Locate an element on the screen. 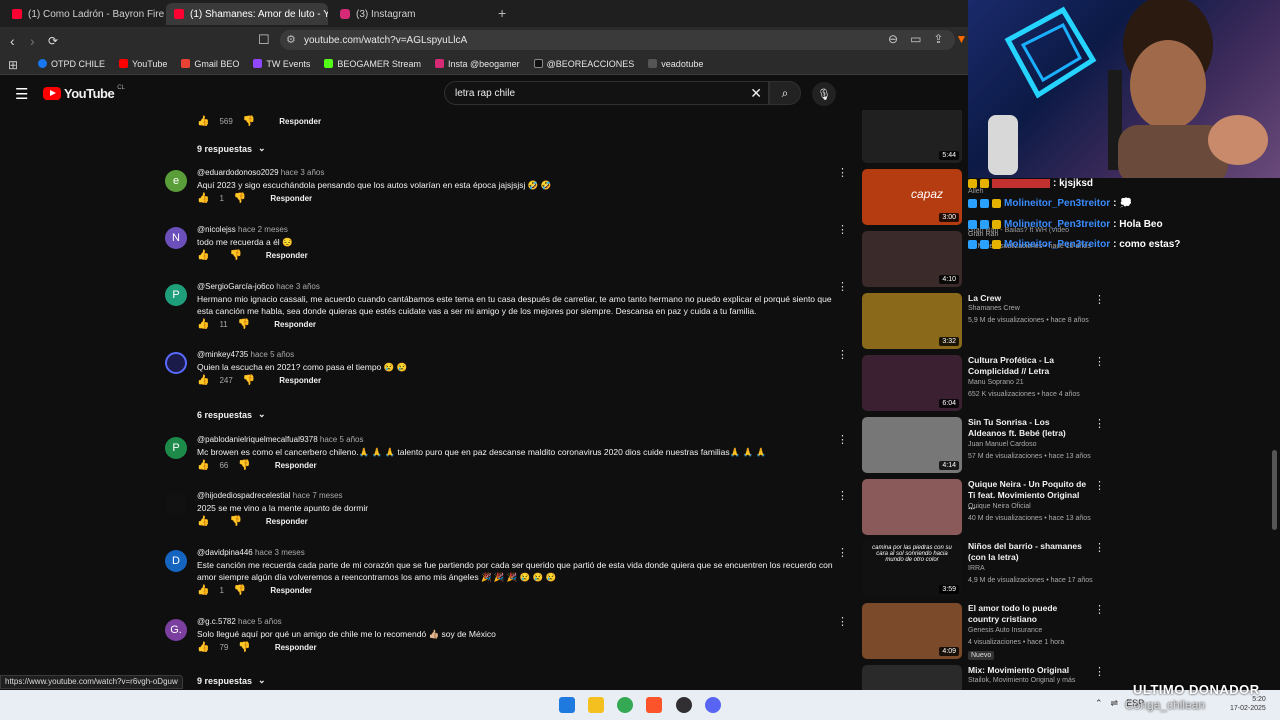 Image resolution: width=1280 pixels, height=720 pixels. comment-author: @SergioGarcía-jo6co is located at coordinates (235, 286).